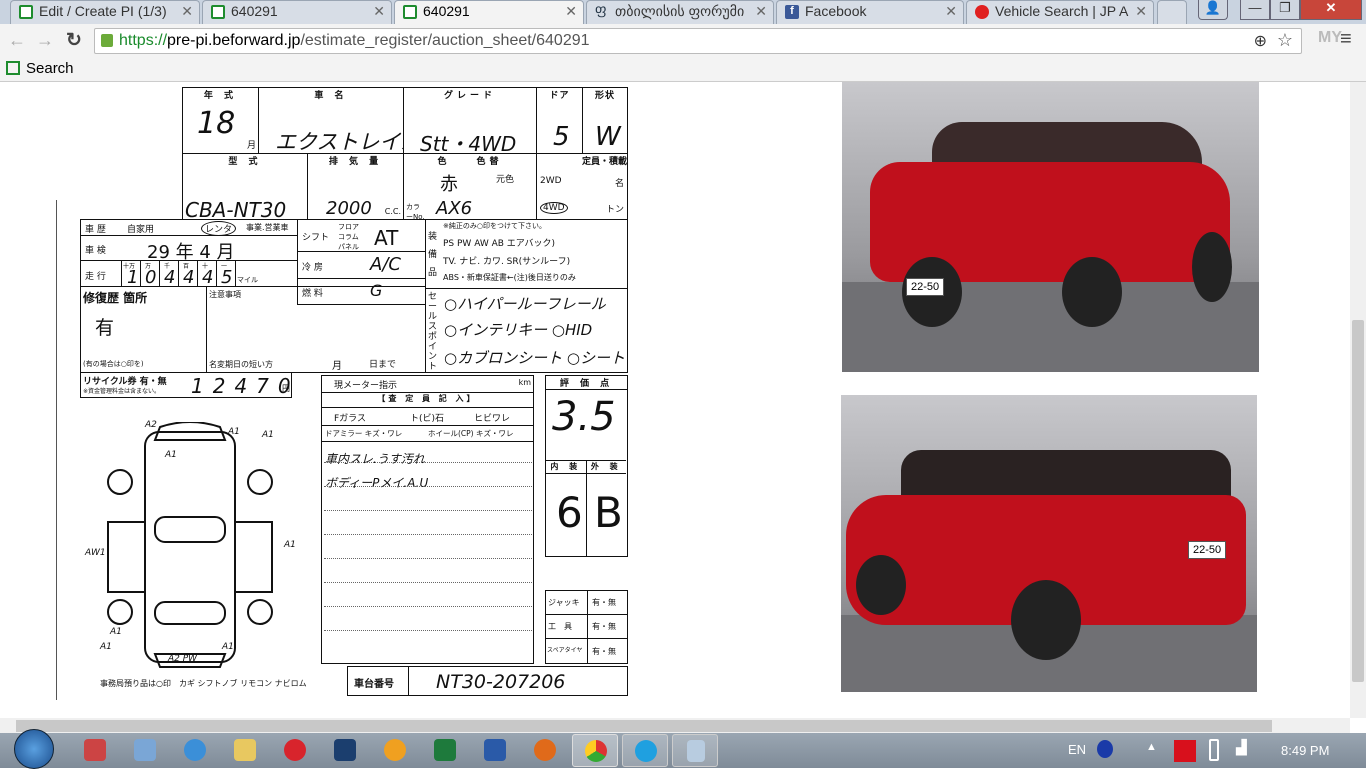  What do you see at coordinates (1060, 12) in the screenshot?
I see `tab-vehicle-search: Vehicle Search | JP A ✕` at bounding box center [1060, 12].